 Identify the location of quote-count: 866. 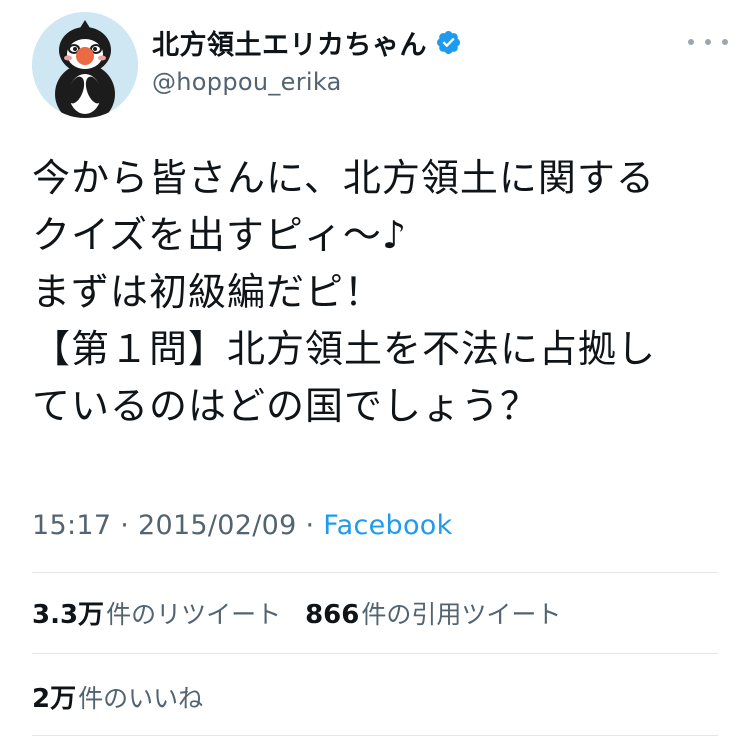
(332, 615).